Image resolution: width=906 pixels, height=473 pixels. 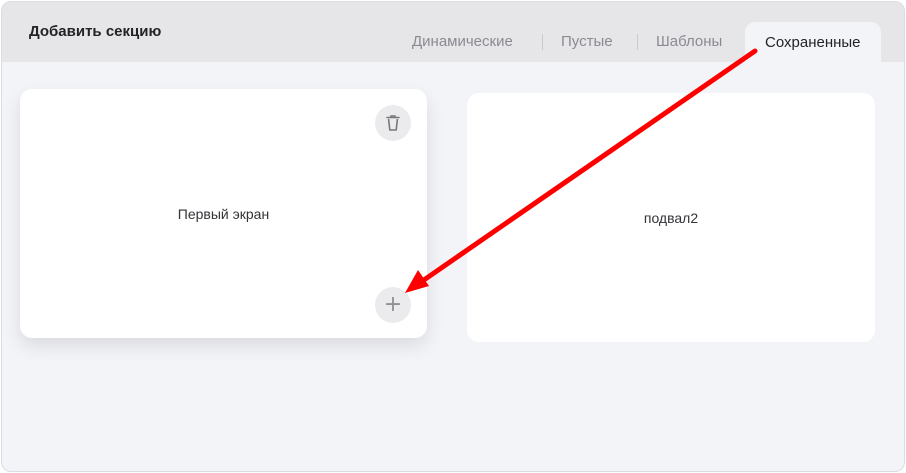 I want to click on trash-icon, so click(x=393, y=123).